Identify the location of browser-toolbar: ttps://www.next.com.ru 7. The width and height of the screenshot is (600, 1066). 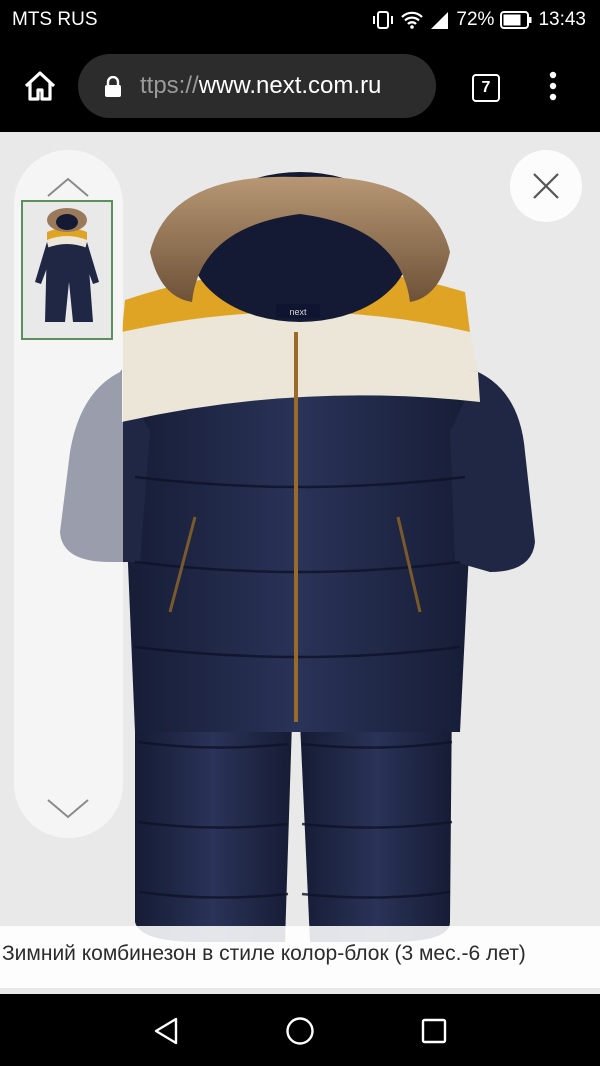
(300, 86).